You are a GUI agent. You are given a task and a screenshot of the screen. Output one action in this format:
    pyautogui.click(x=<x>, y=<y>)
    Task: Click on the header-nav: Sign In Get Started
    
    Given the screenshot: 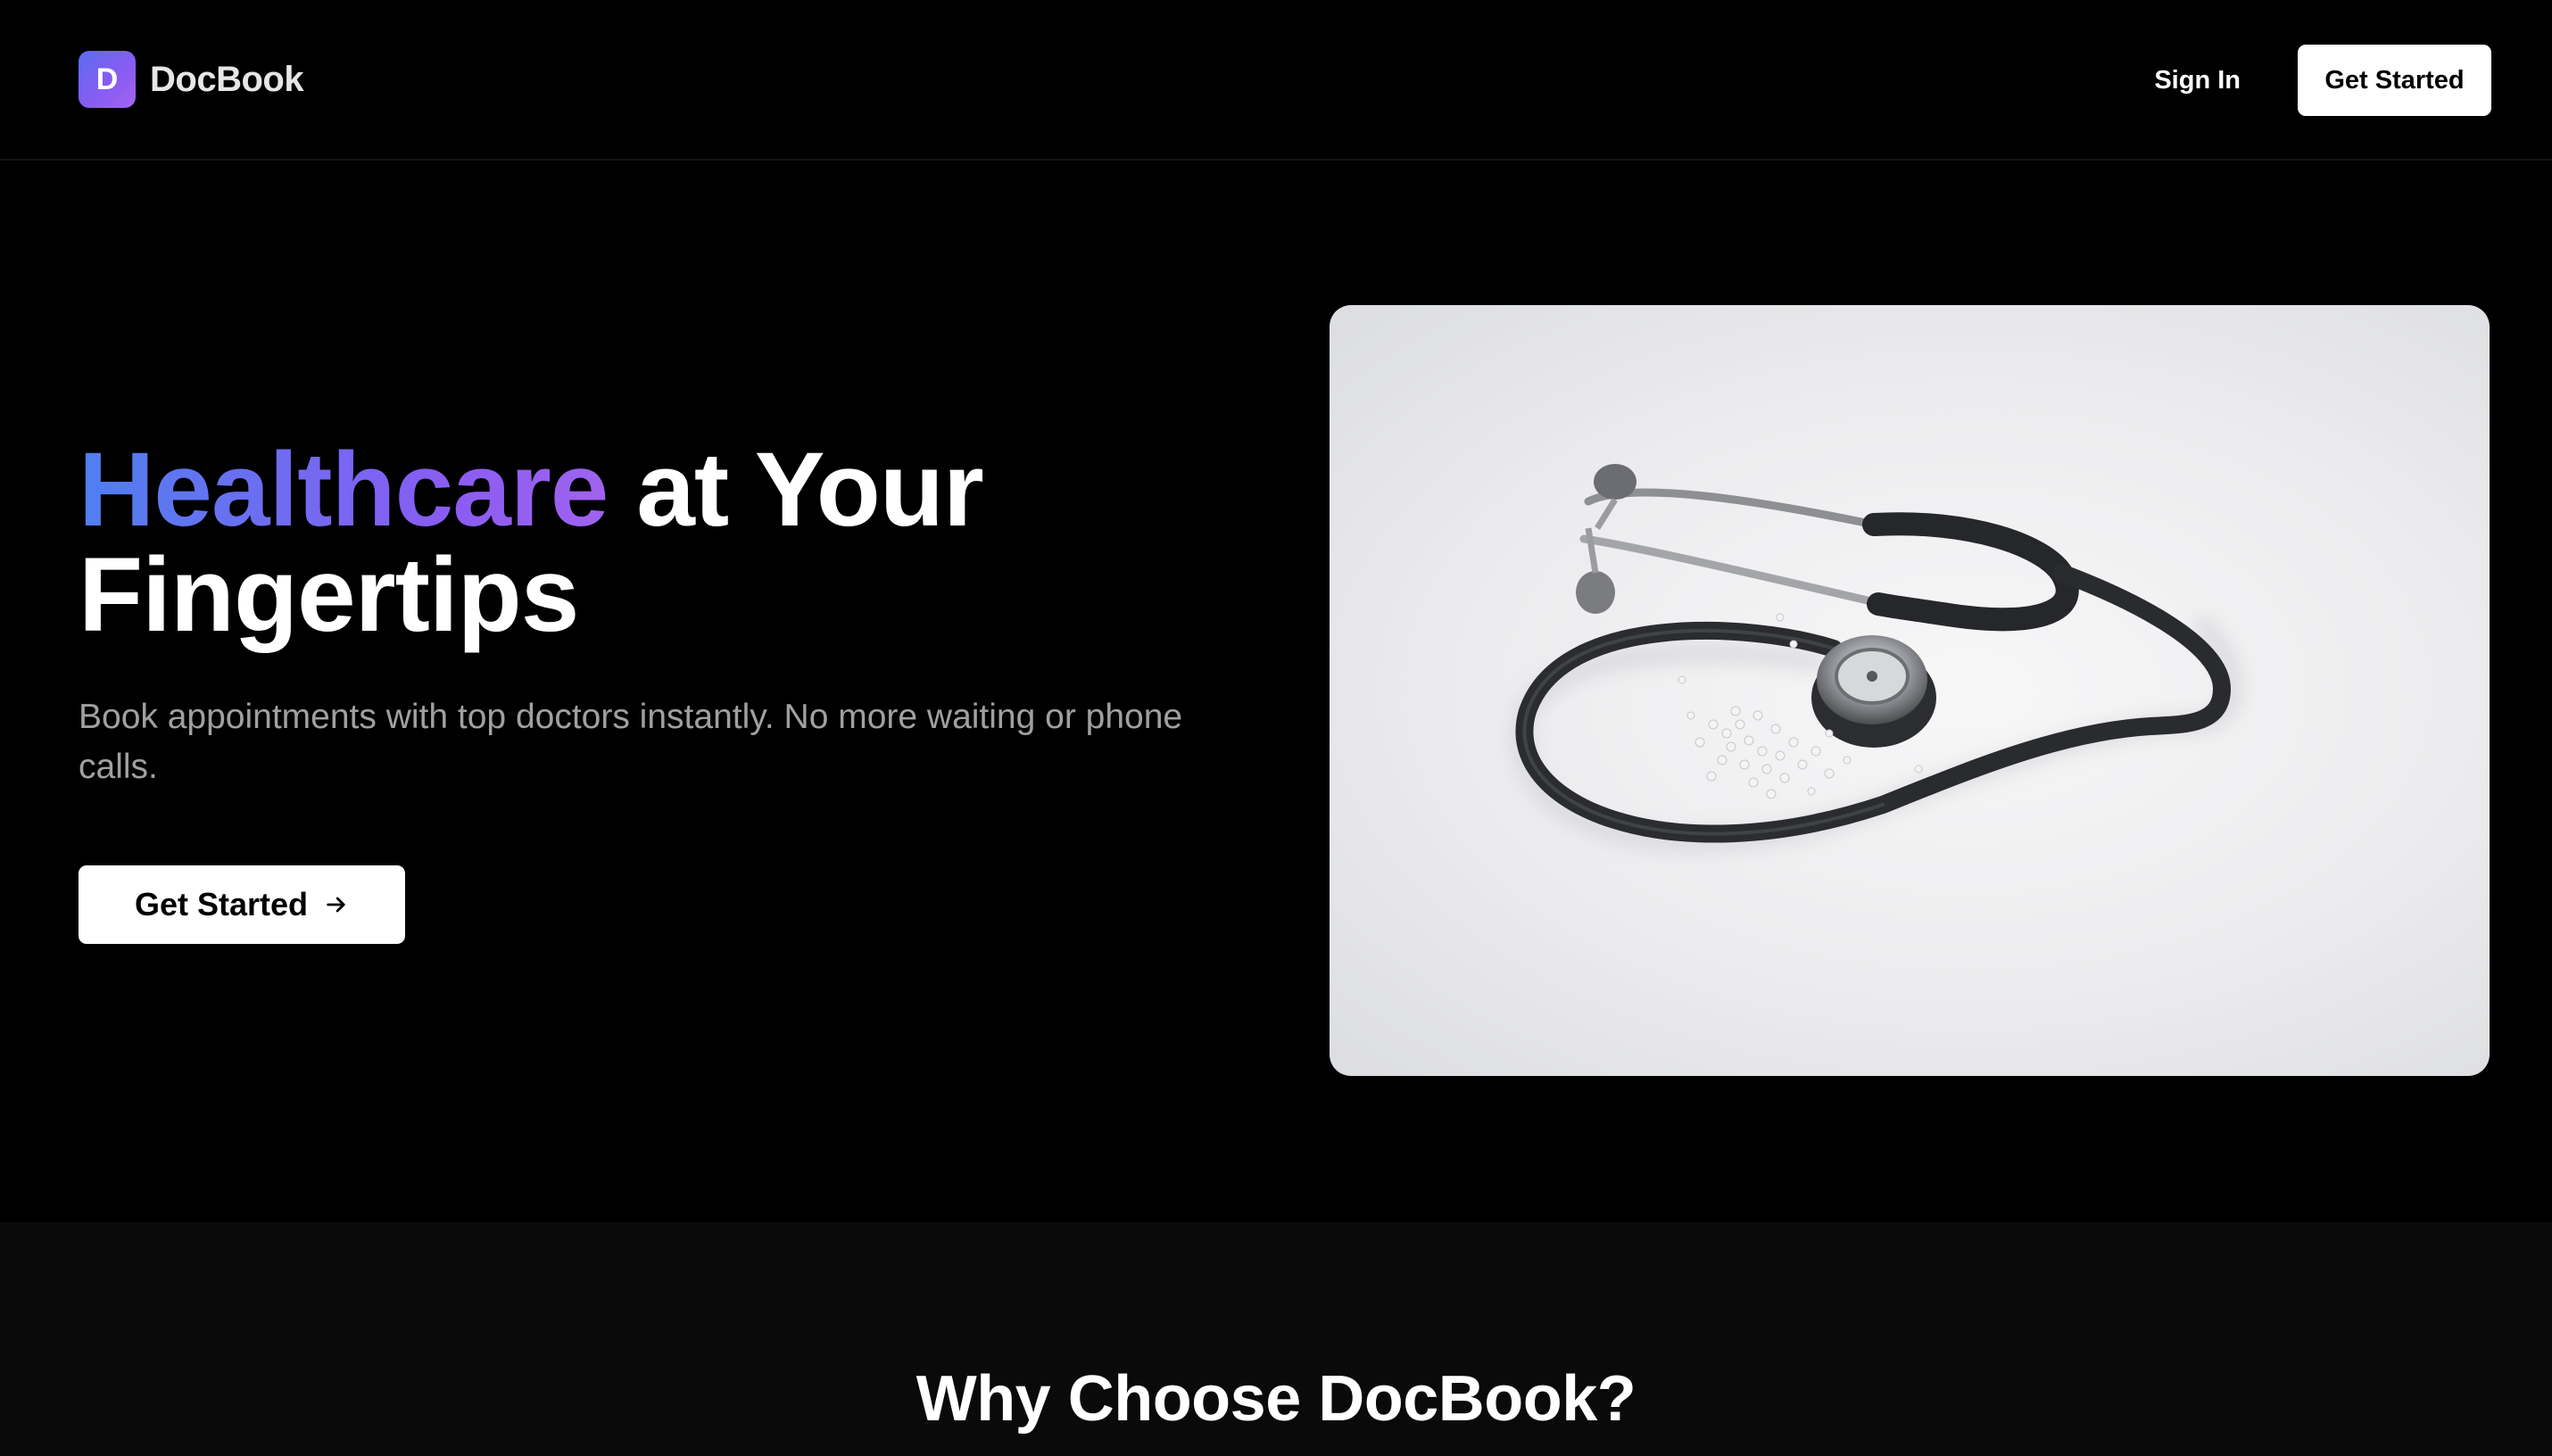 What is the action you would take?
    pyautogui.click(x=2322, y=80)
    